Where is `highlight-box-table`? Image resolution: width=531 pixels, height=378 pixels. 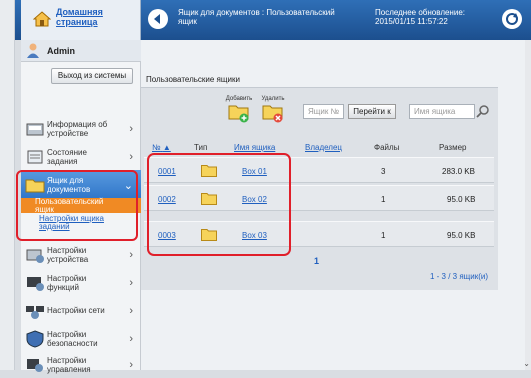
highlight-box-table is located at coordinates (219, 204).